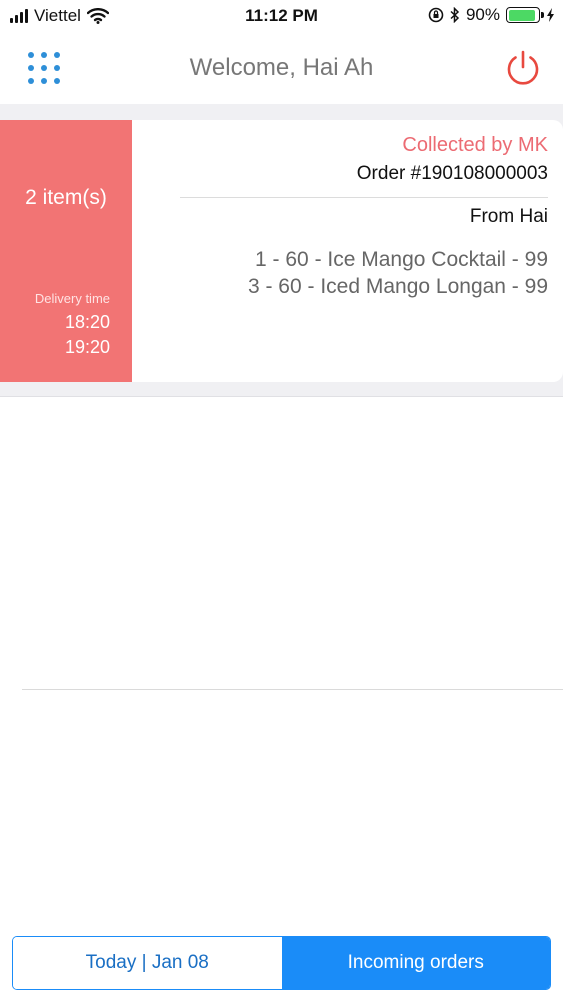  What do you see at coordinates (87, 347) in the screenshot?
I see `delivery-time-end: 19:20` at bounding box center [87, 347].